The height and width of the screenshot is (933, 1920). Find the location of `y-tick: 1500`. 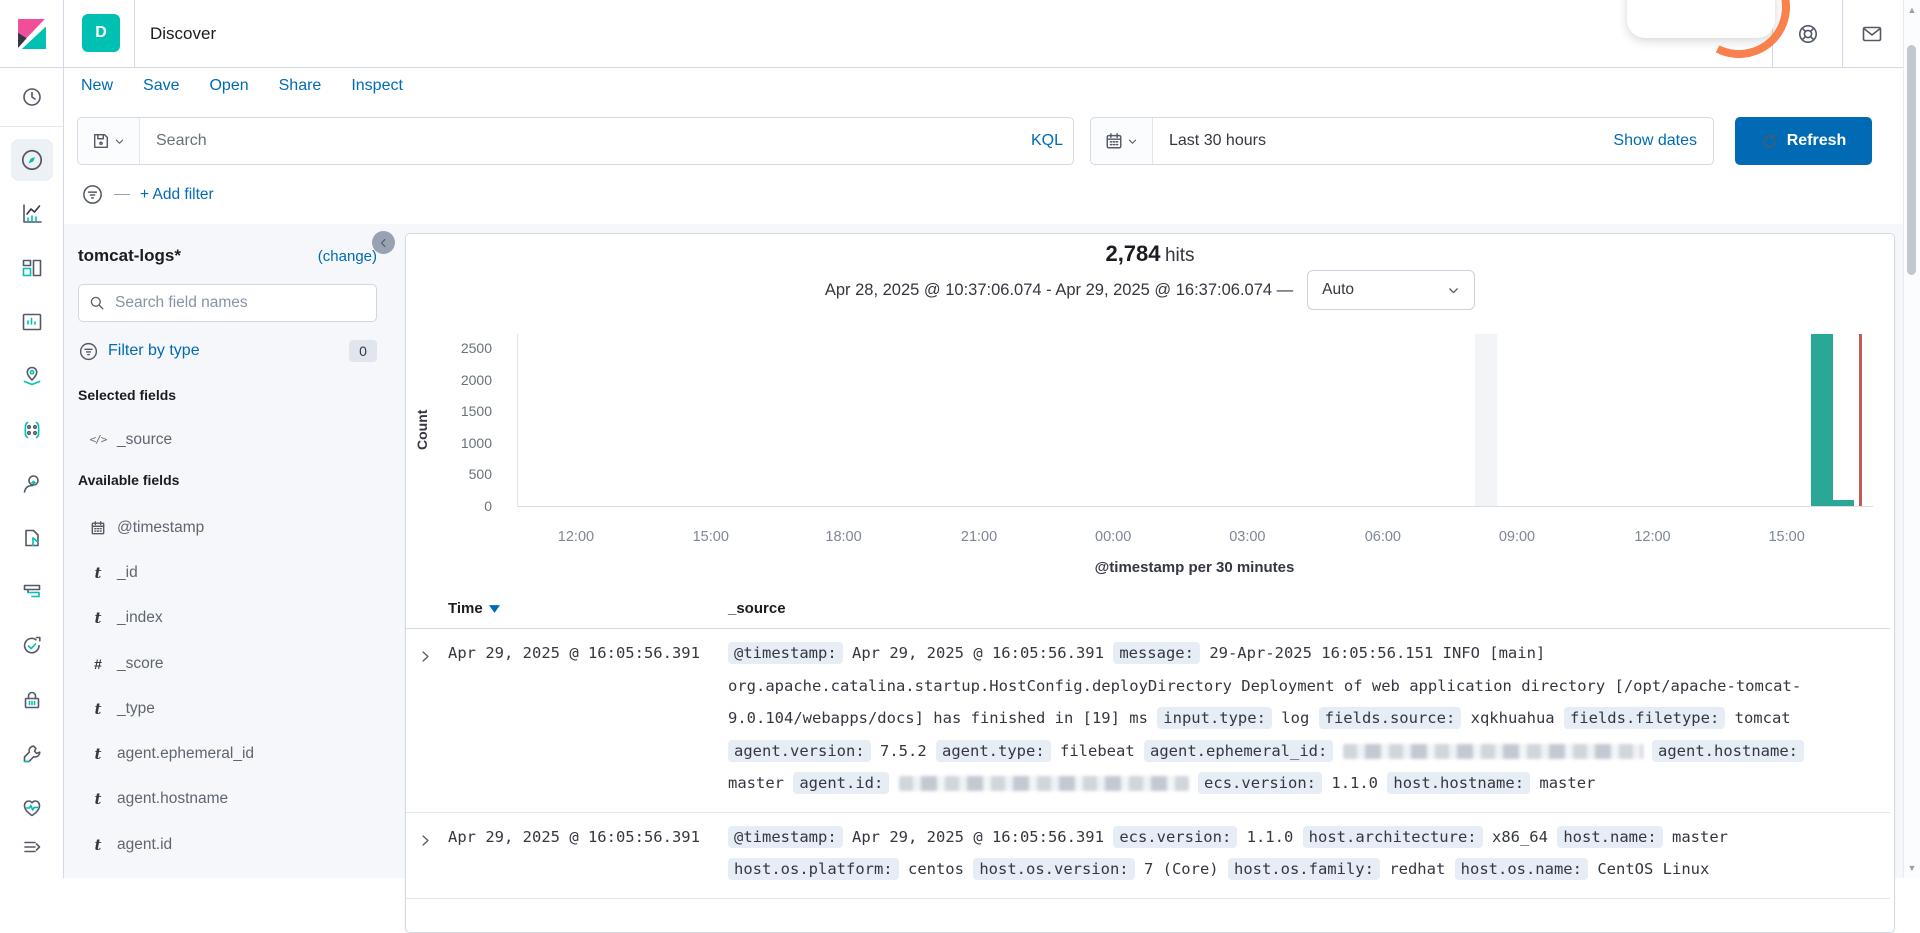

y-tick: 1500 is located at coordinates (476, 411).